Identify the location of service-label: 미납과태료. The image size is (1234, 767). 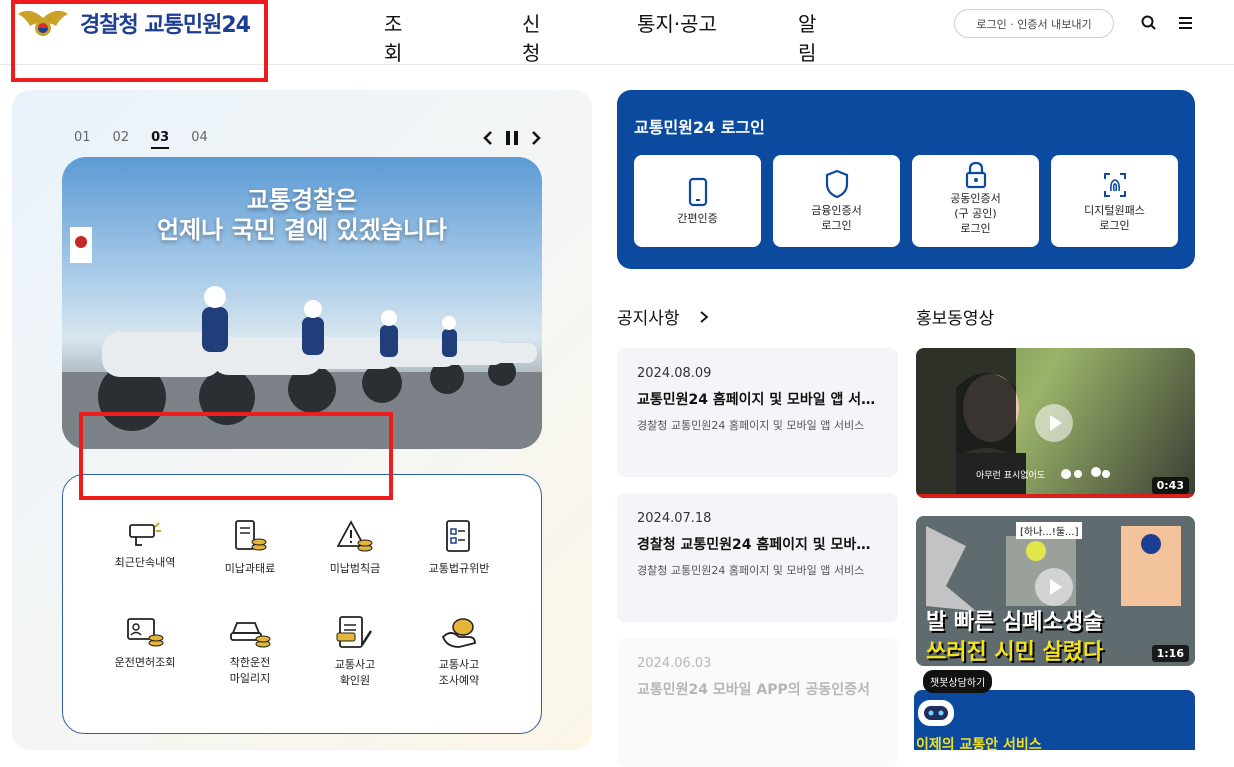
(250, 568).